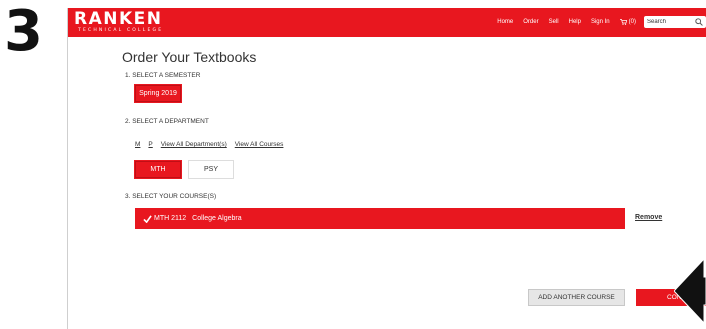 Image resolution: width=706 pixels, height=329 pixels. What do you see at coordinates (576, 297) in the screenshot?
I see `add-another-course-button: ADD ANOTHER COURSE` at bounding box center [576, 297].